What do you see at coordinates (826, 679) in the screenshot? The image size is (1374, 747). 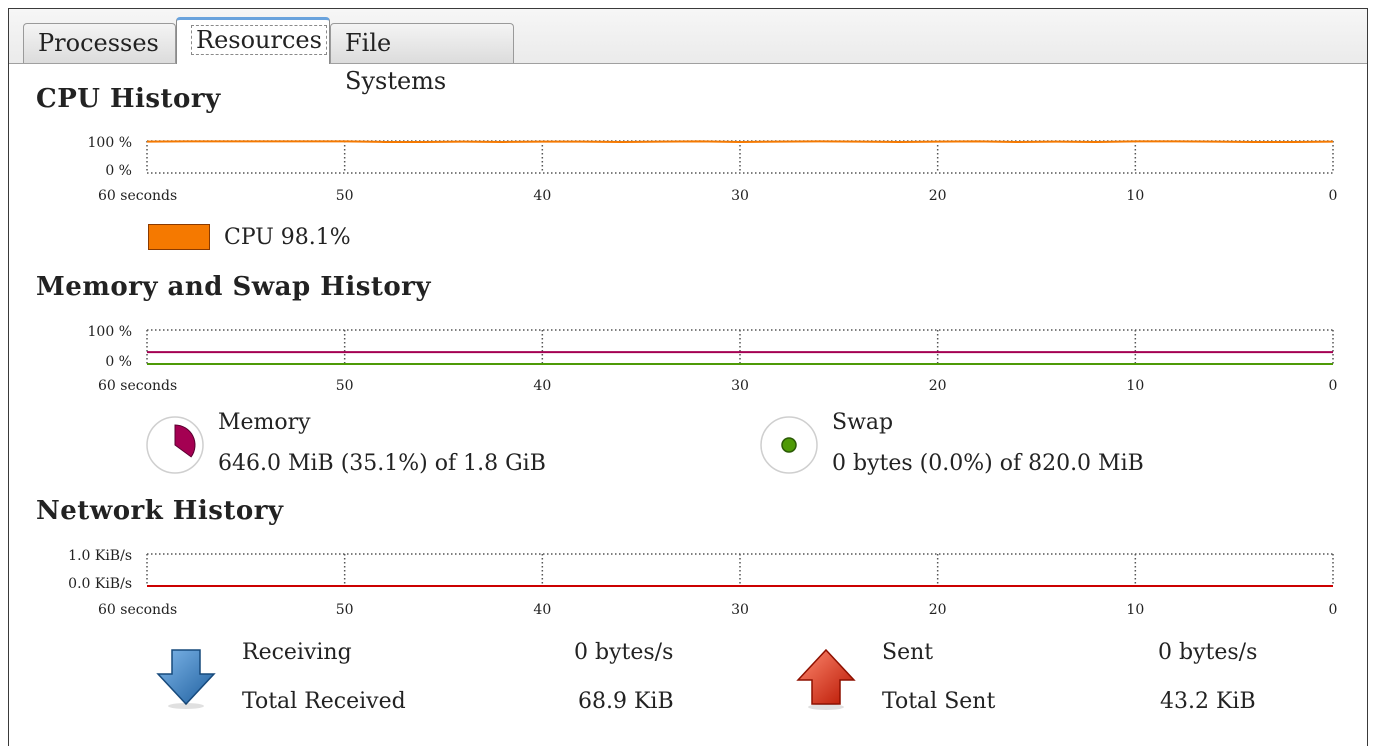 I see `up-arrow-icon` at bounding box center [826, 679].